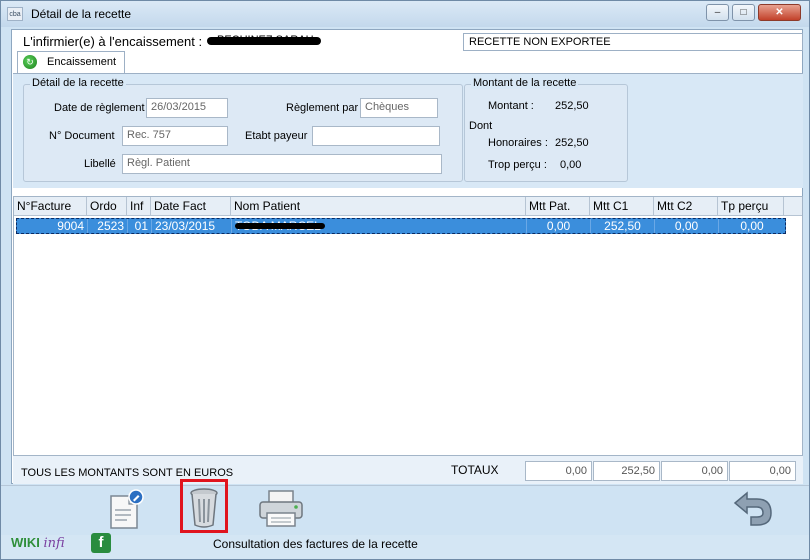 This screenshot has height=560, width=810. I want to click on libelle-label: Libellé, so click(100, 164).